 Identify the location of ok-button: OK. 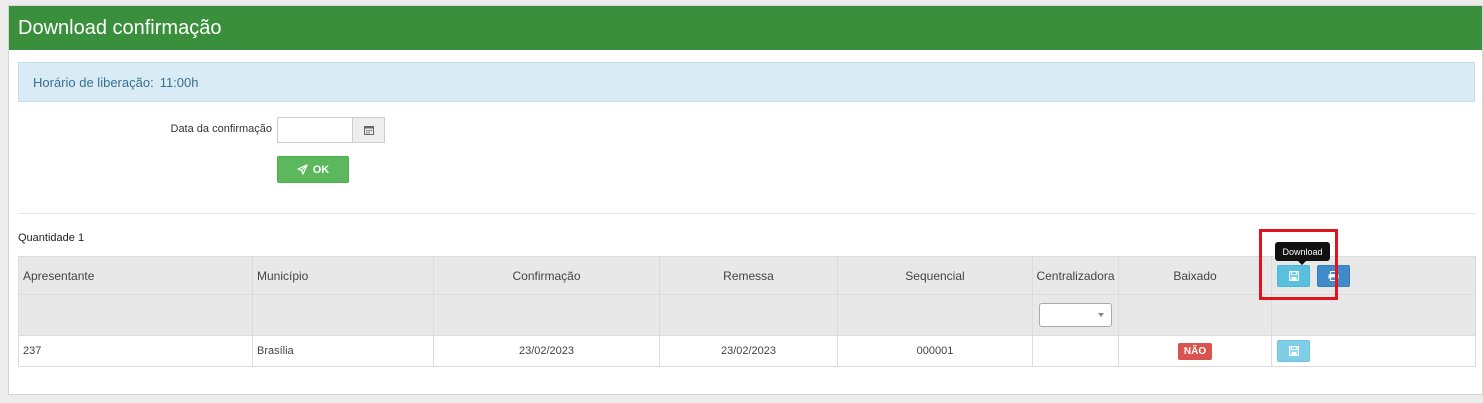
(313, 169).